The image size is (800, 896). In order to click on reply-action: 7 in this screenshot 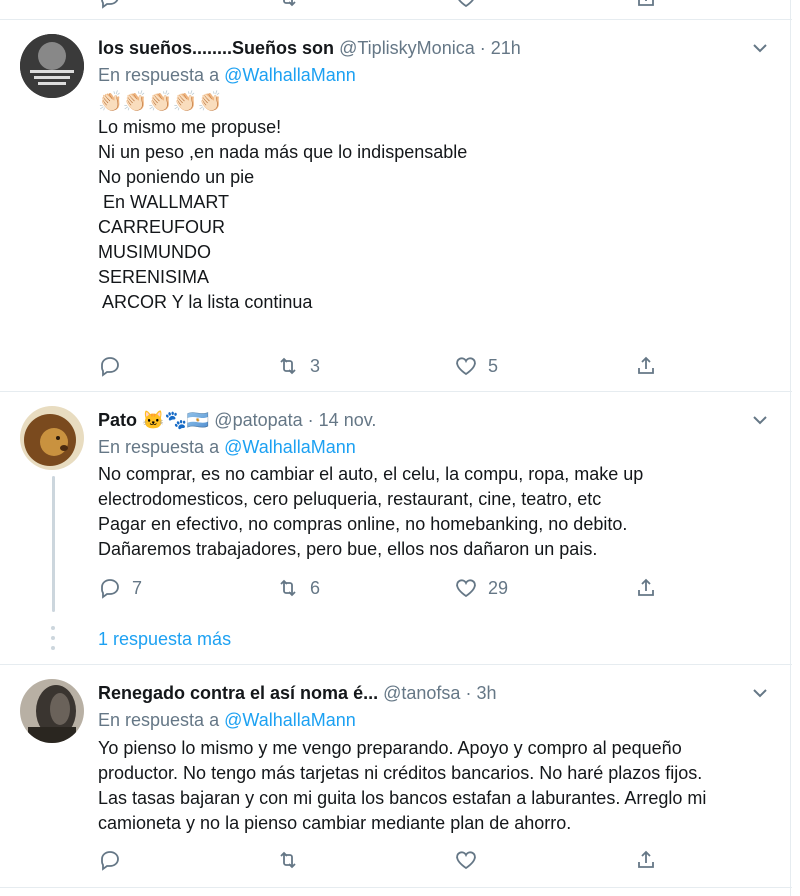, I will do `click(120, 588)`.